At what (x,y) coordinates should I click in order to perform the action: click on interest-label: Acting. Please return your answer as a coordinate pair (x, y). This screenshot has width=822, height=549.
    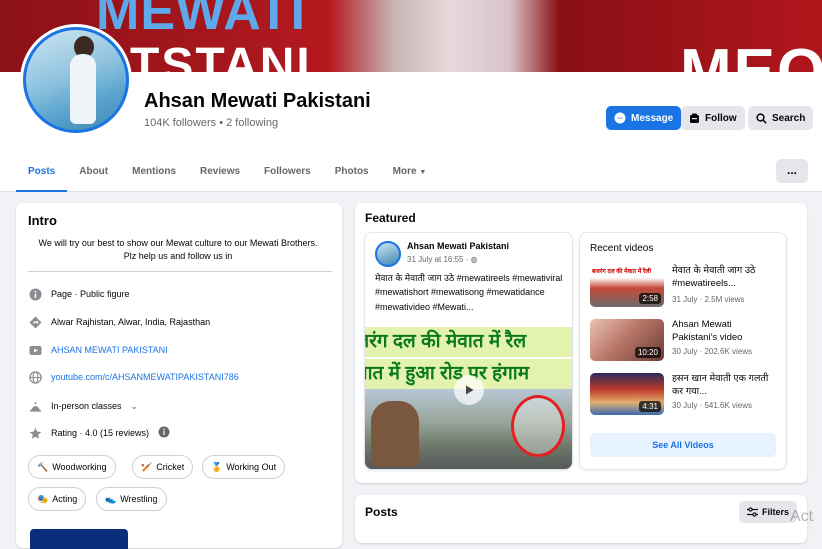
    Looking at the image, I should click on (65, 499).